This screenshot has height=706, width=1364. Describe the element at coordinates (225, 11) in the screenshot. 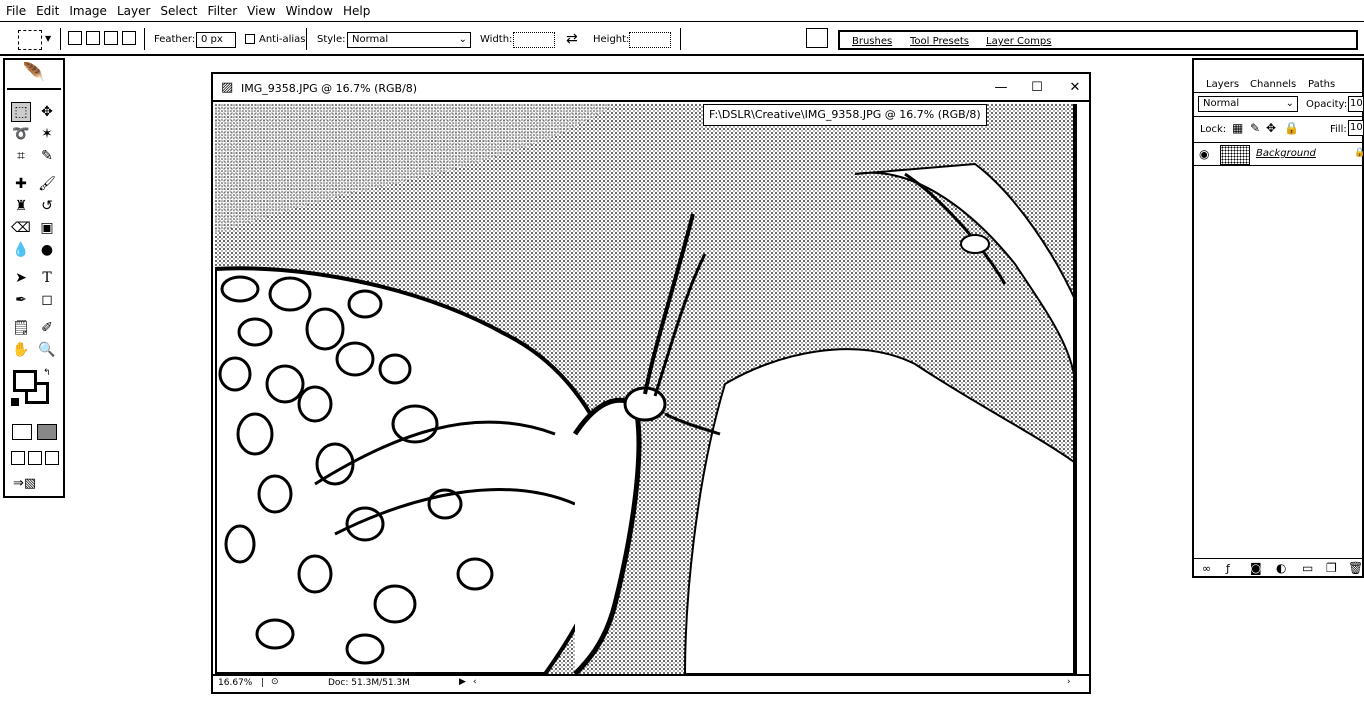

I see `menu-filter: Filter` at that location.